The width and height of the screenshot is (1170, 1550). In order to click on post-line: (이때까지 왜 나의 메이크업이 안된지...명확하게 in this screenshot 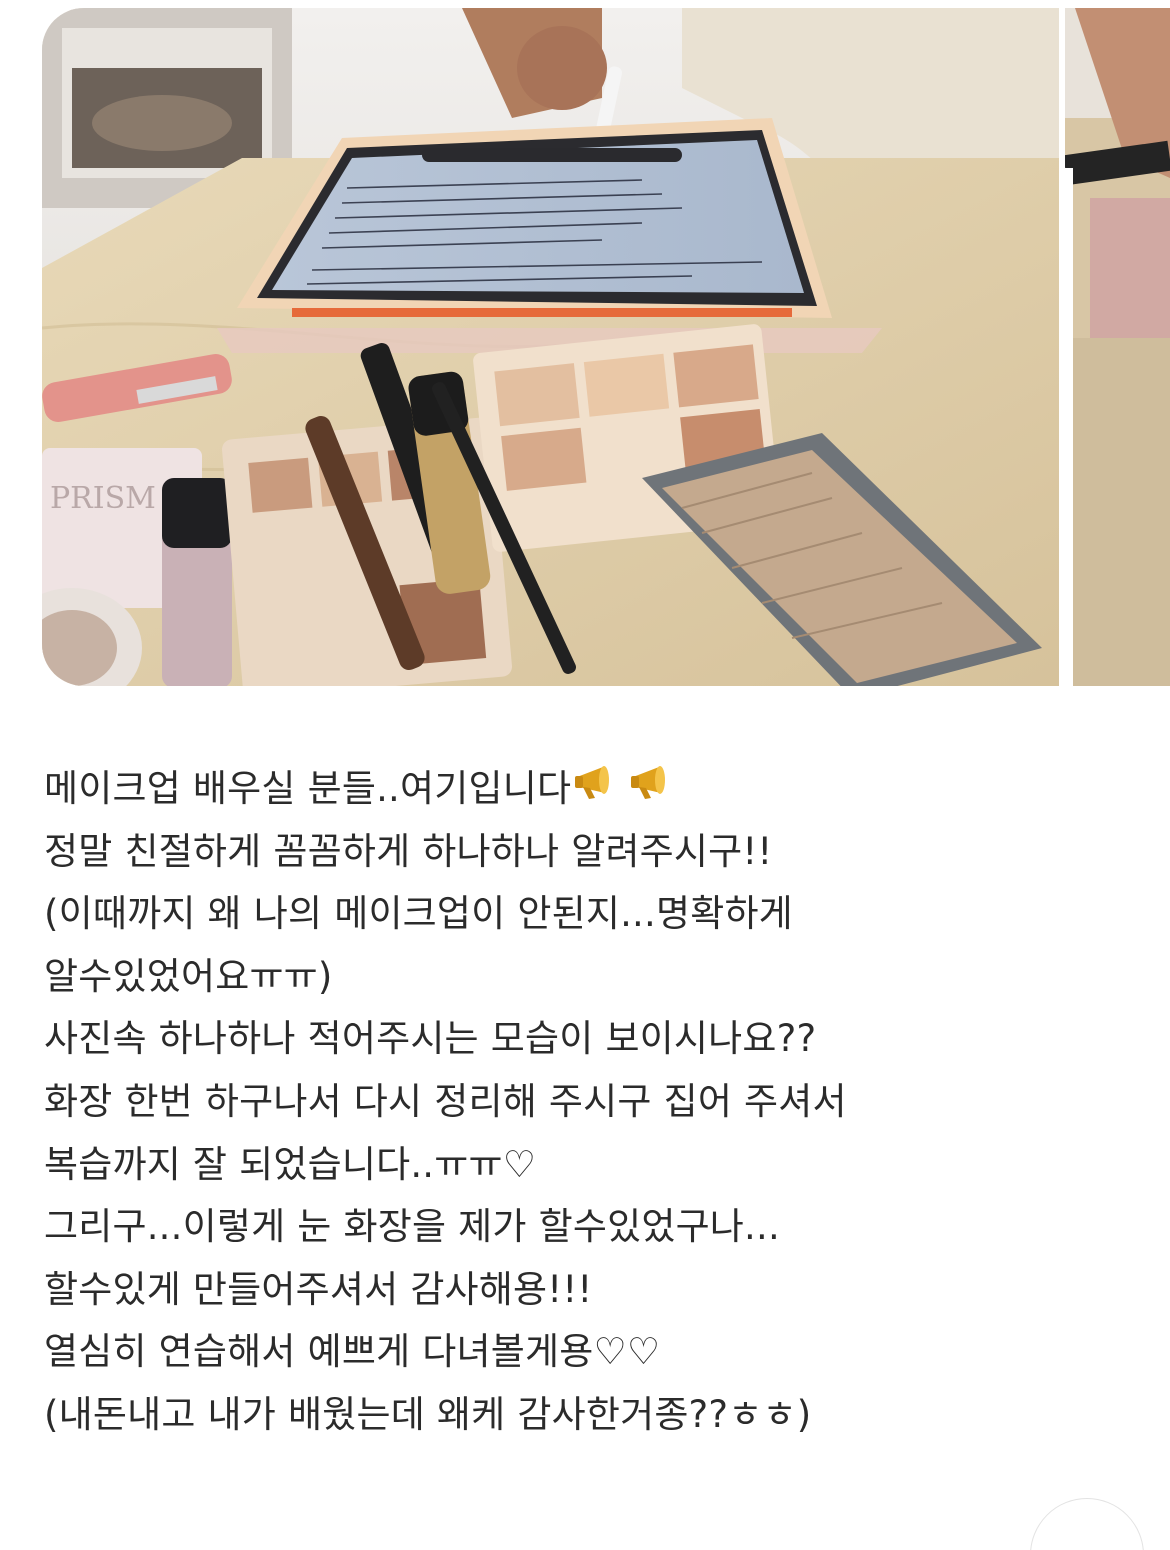, I will do `click(418, 914)`.